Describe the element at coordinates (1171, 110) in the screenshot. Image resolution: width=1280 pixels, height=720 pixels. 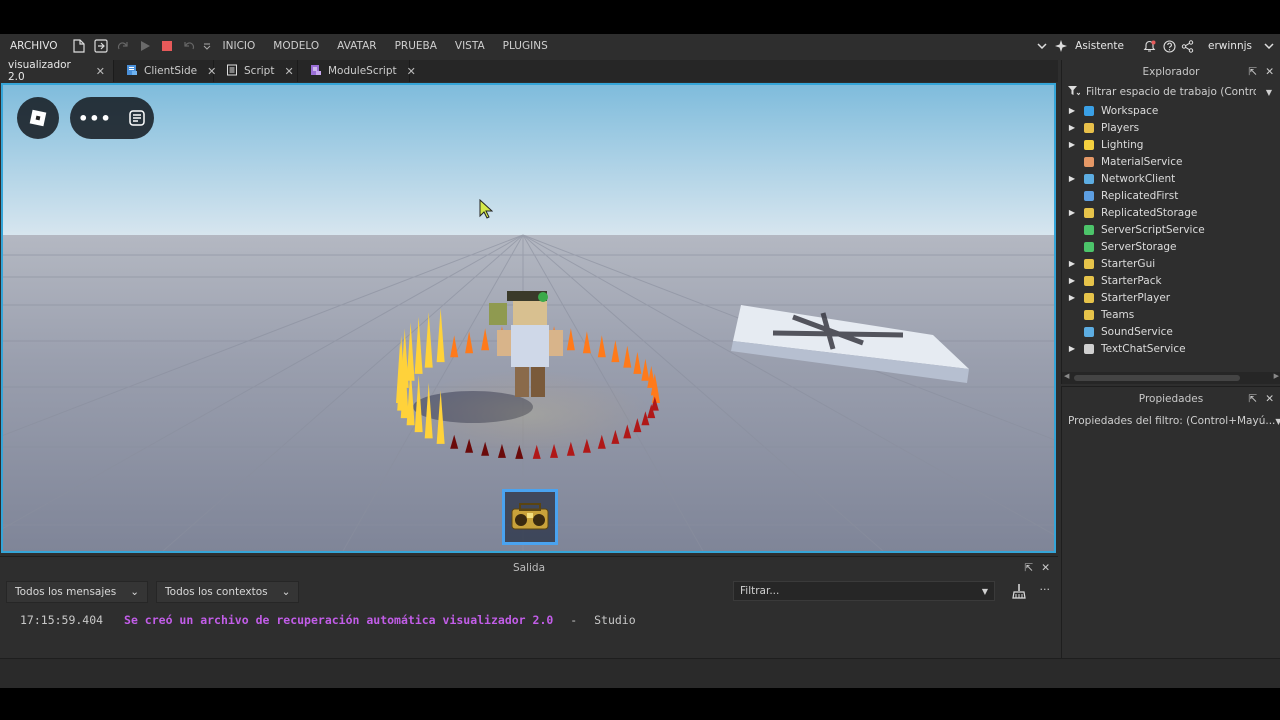
I see `explorer-item: ▶ Workspace` at that location.